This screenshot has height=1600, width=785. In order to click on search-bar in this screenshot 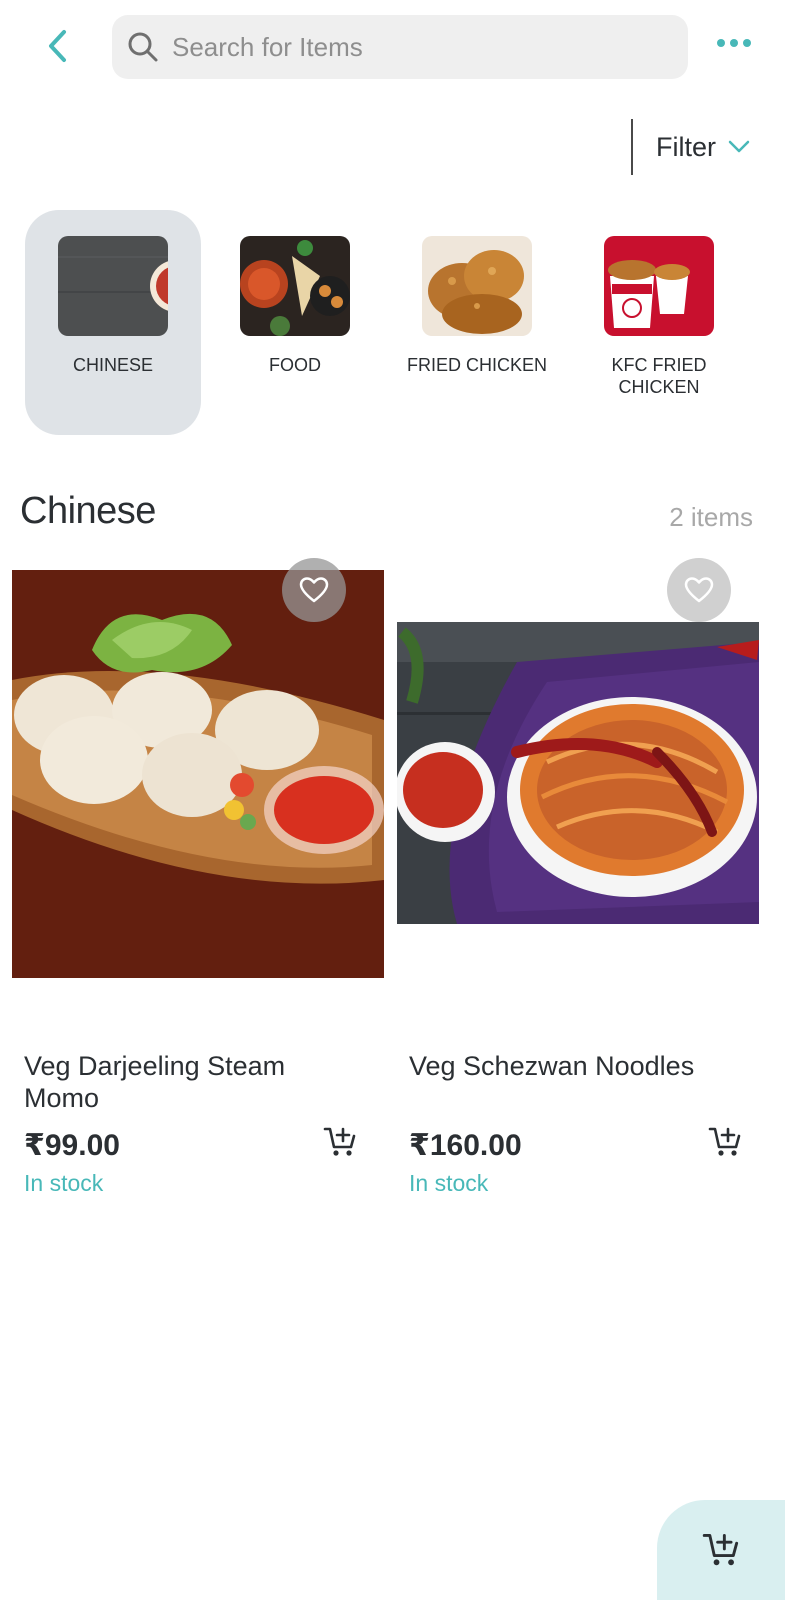, I will do `click(400, 47)`.